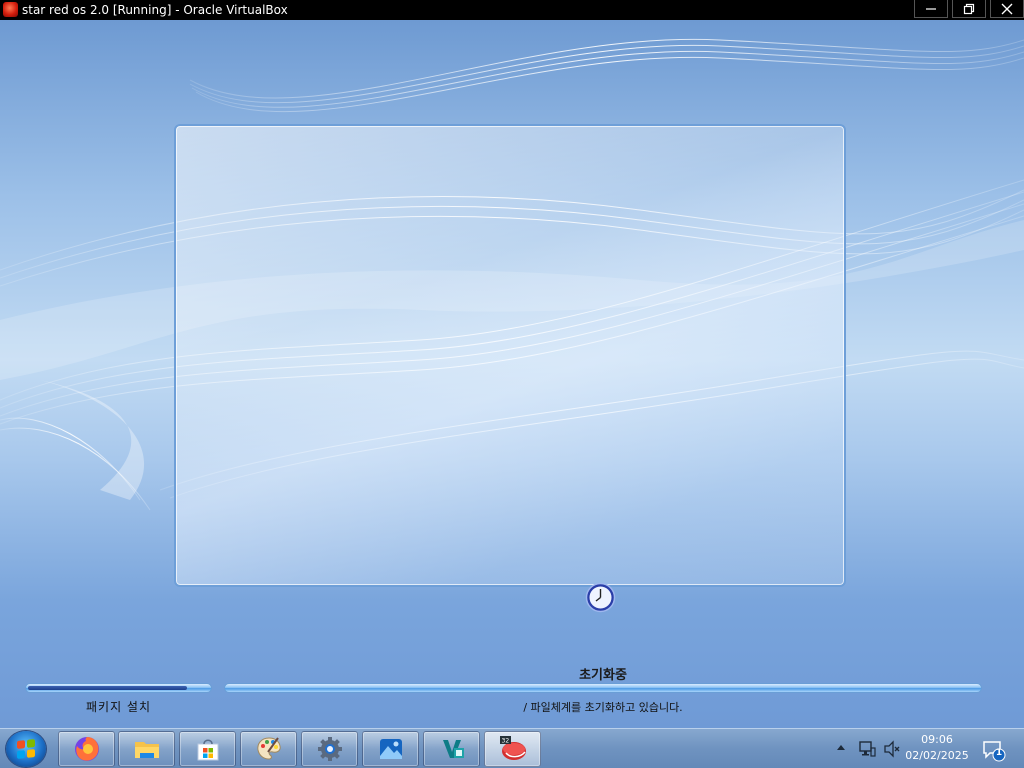 This screenshot has height=768, width=1024. I want to click on status-message: / 파일체계를 초기화하고 있습니다., so click(603, 707).